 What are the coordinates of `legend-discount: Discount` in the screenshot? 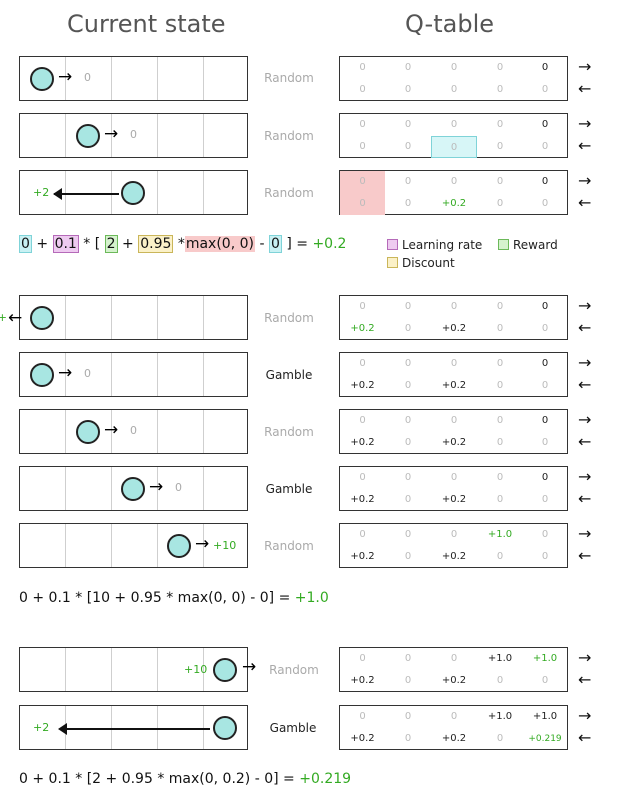 It's located at (421, 263).